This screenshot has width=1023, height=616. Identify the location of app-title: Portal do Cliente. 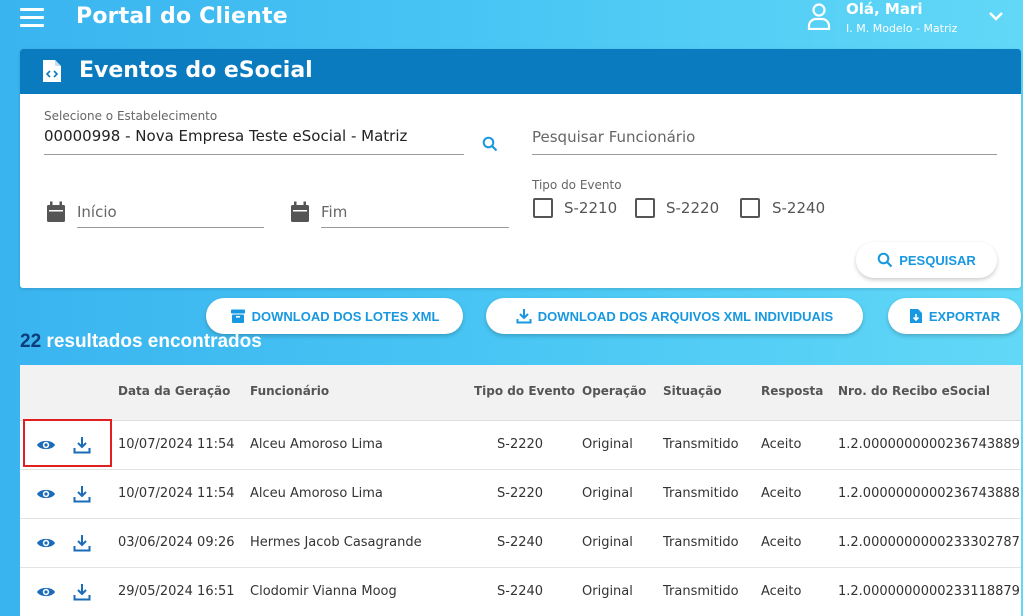
(182, 16).